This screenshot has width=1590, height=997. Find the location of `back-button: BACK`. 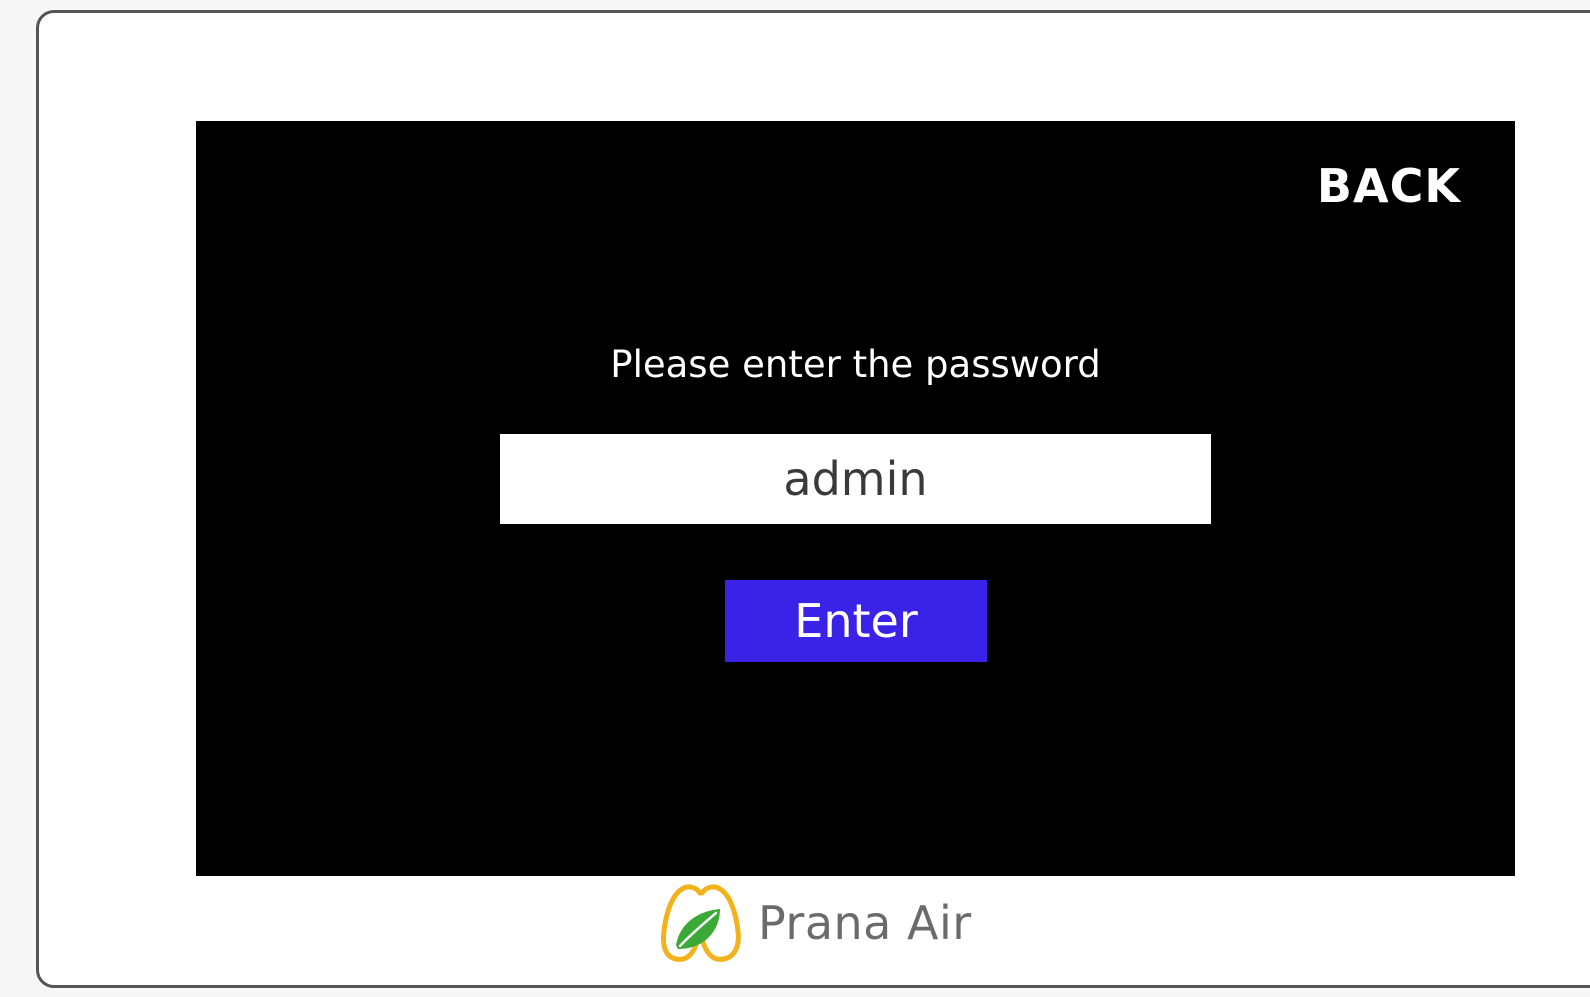

back-button: BACK is located at coordinates (1389, 186).